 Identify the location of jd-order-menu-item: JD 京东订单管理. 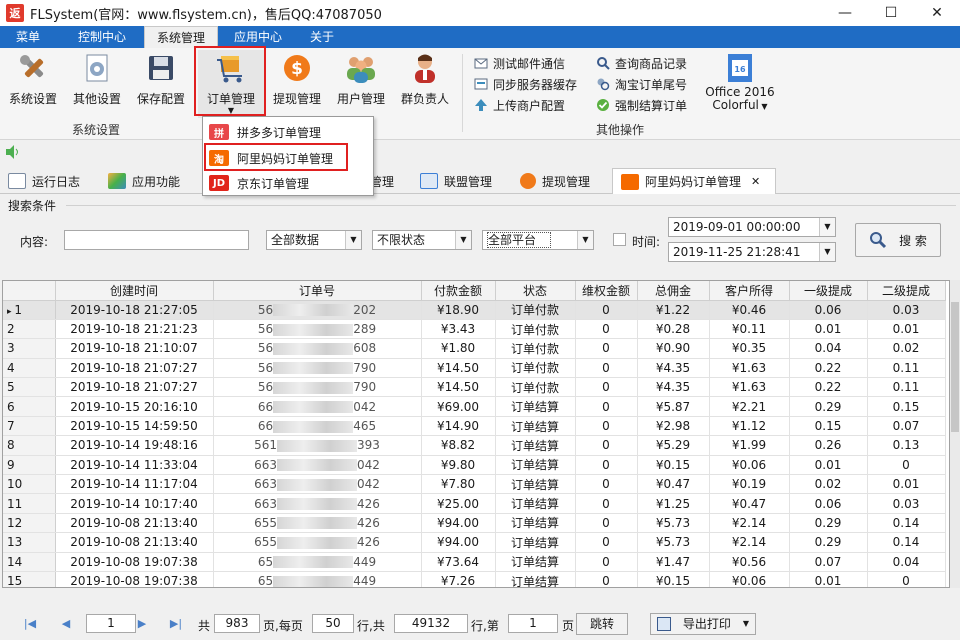
(288, 183).